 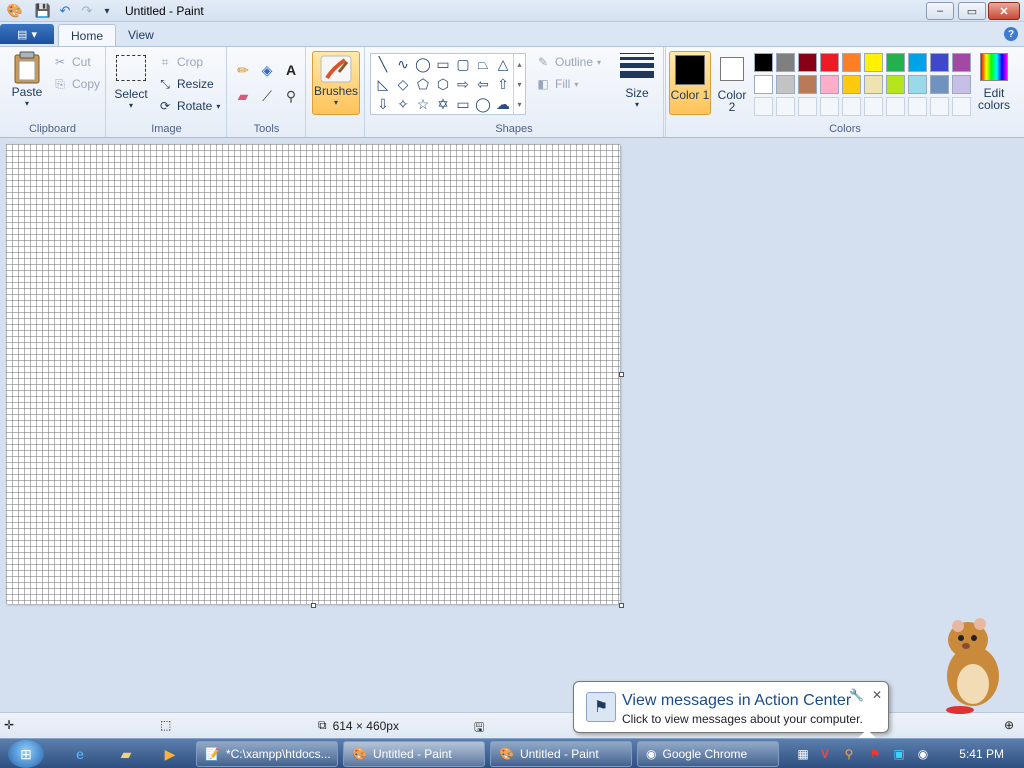 I want to click on tray-action-center-flag-icon: ⚑, so click(x=875, y=754).